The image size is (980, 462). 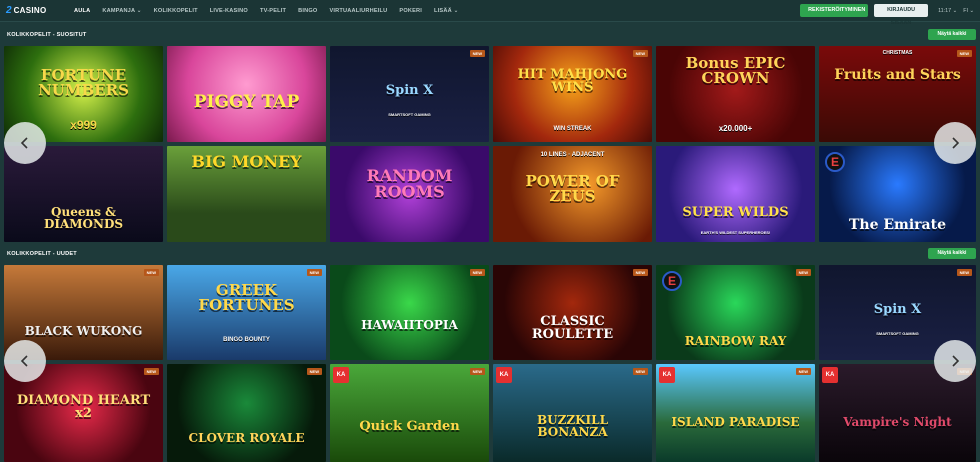 I want to click on nav-item: POKERI, so click(x=410, y=11).